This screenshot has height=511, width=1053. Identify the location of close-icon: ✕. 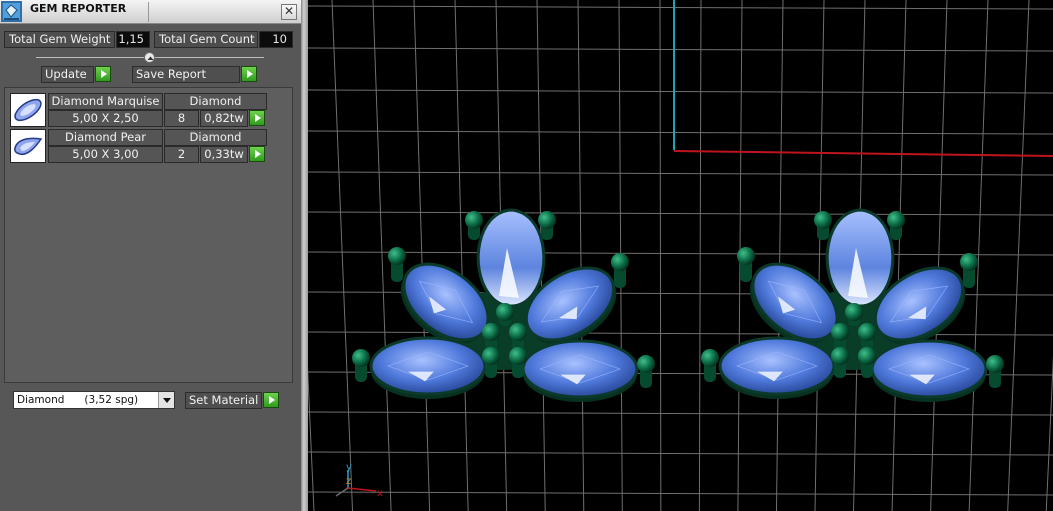
(289, 11).